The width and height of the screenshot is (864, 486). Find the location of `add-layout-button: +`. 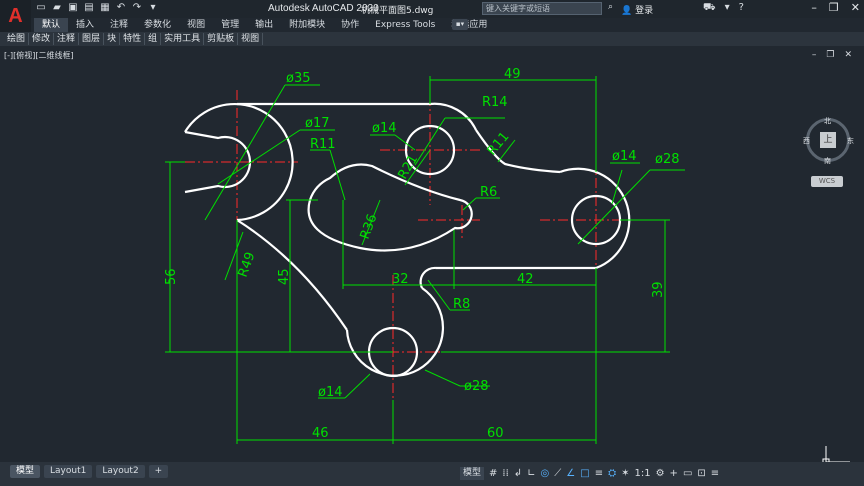

add-layout-button: + is located at coordinates (158, 471).